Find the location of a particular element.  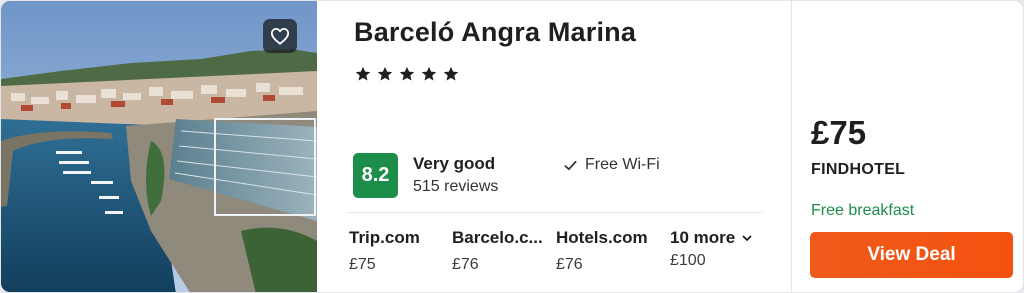

check-icon is located at coordinates (570, 165).